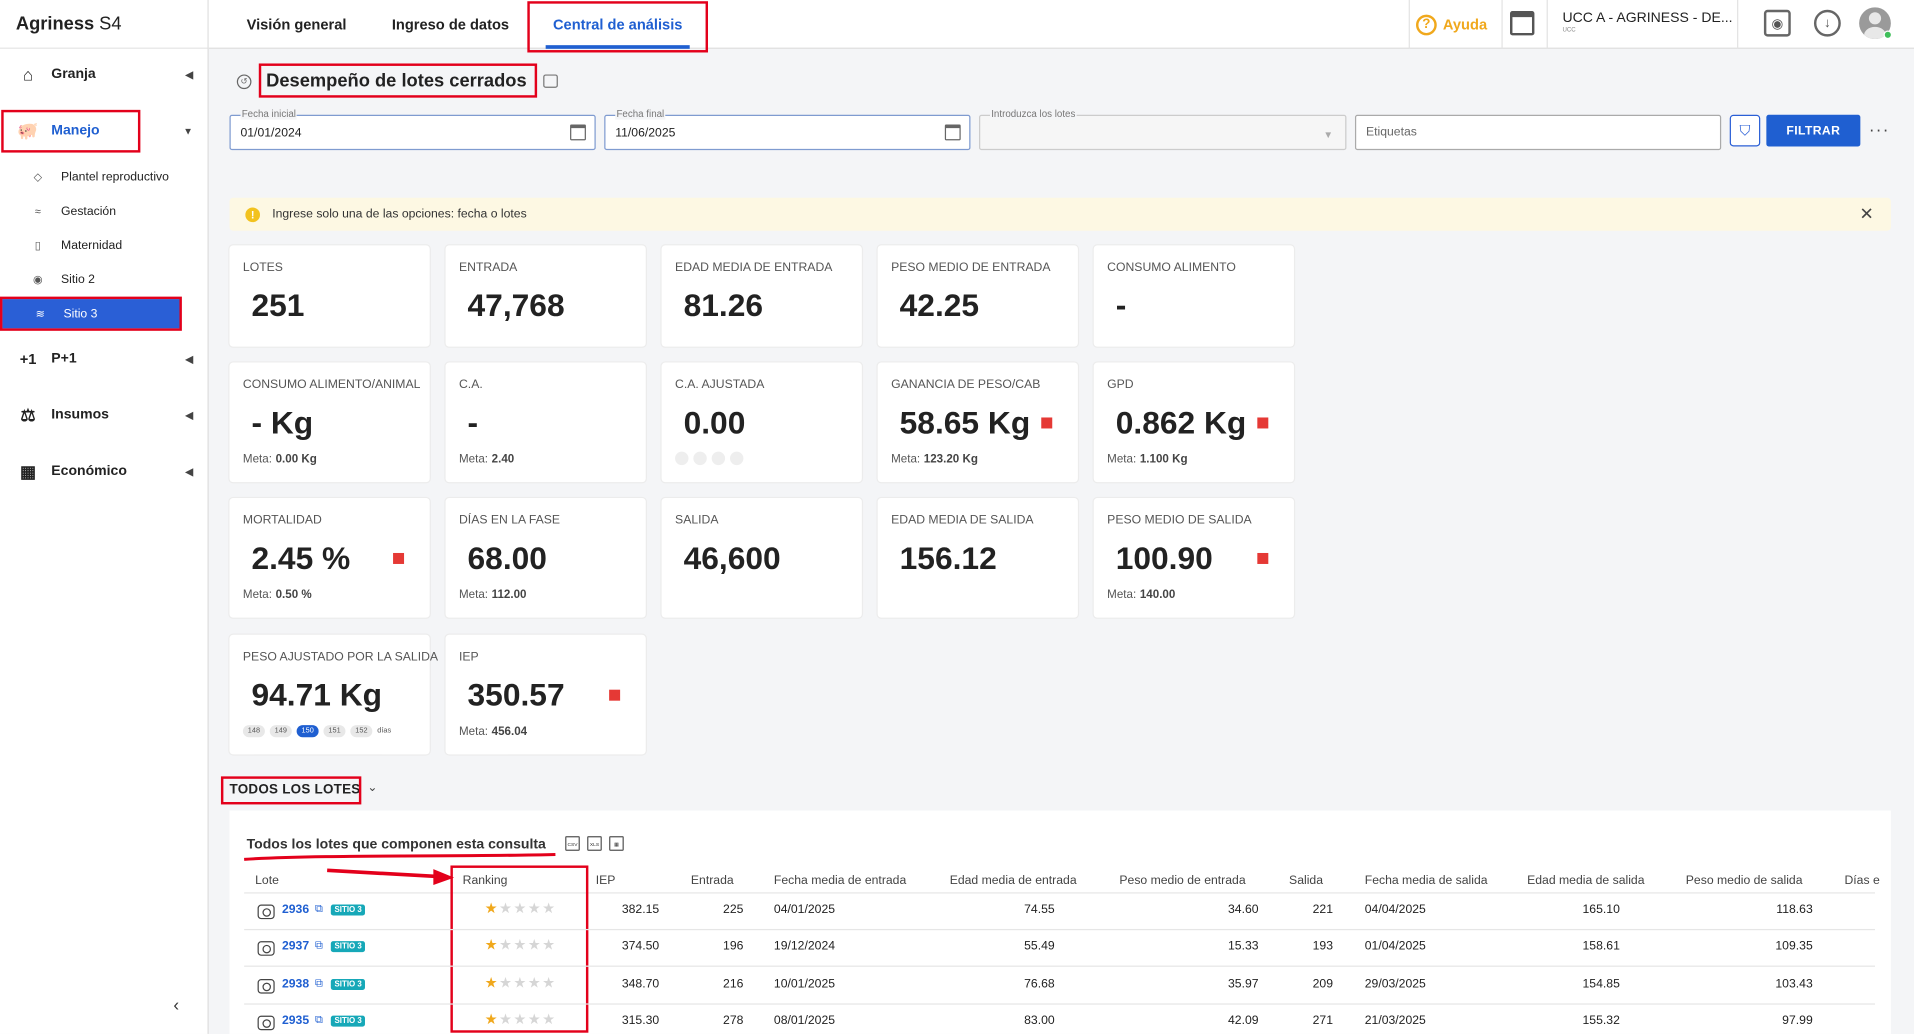  What do you see at coordinates (450, 24) in the screenshot?
I see `tab-ingreso-datos: Ingreso de datos` at bounding box center [450, 24].